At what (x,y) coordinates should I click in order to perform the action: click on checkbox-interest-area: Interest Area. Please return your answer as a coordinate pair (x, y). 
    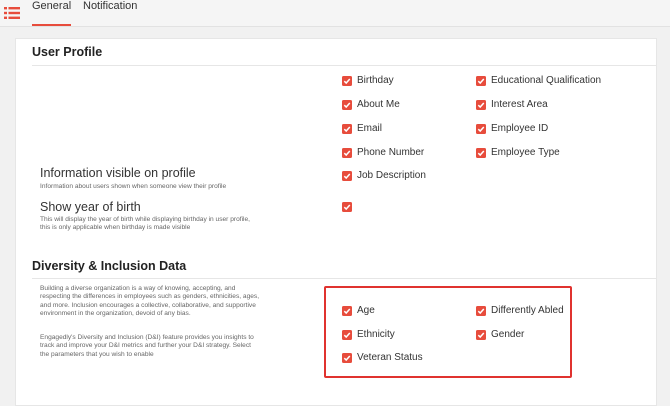
    Looking at the image, I should click on (512, 104).